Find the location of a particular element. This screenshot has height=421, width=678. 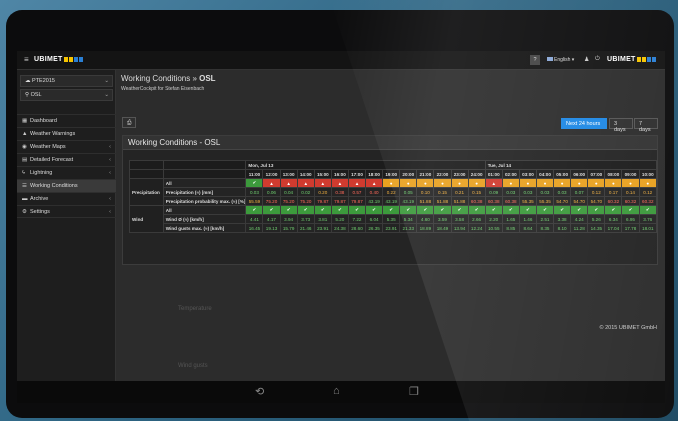

sidebar-item-dashboard: ▦ Dashboard is located at coordinates (66, 120).